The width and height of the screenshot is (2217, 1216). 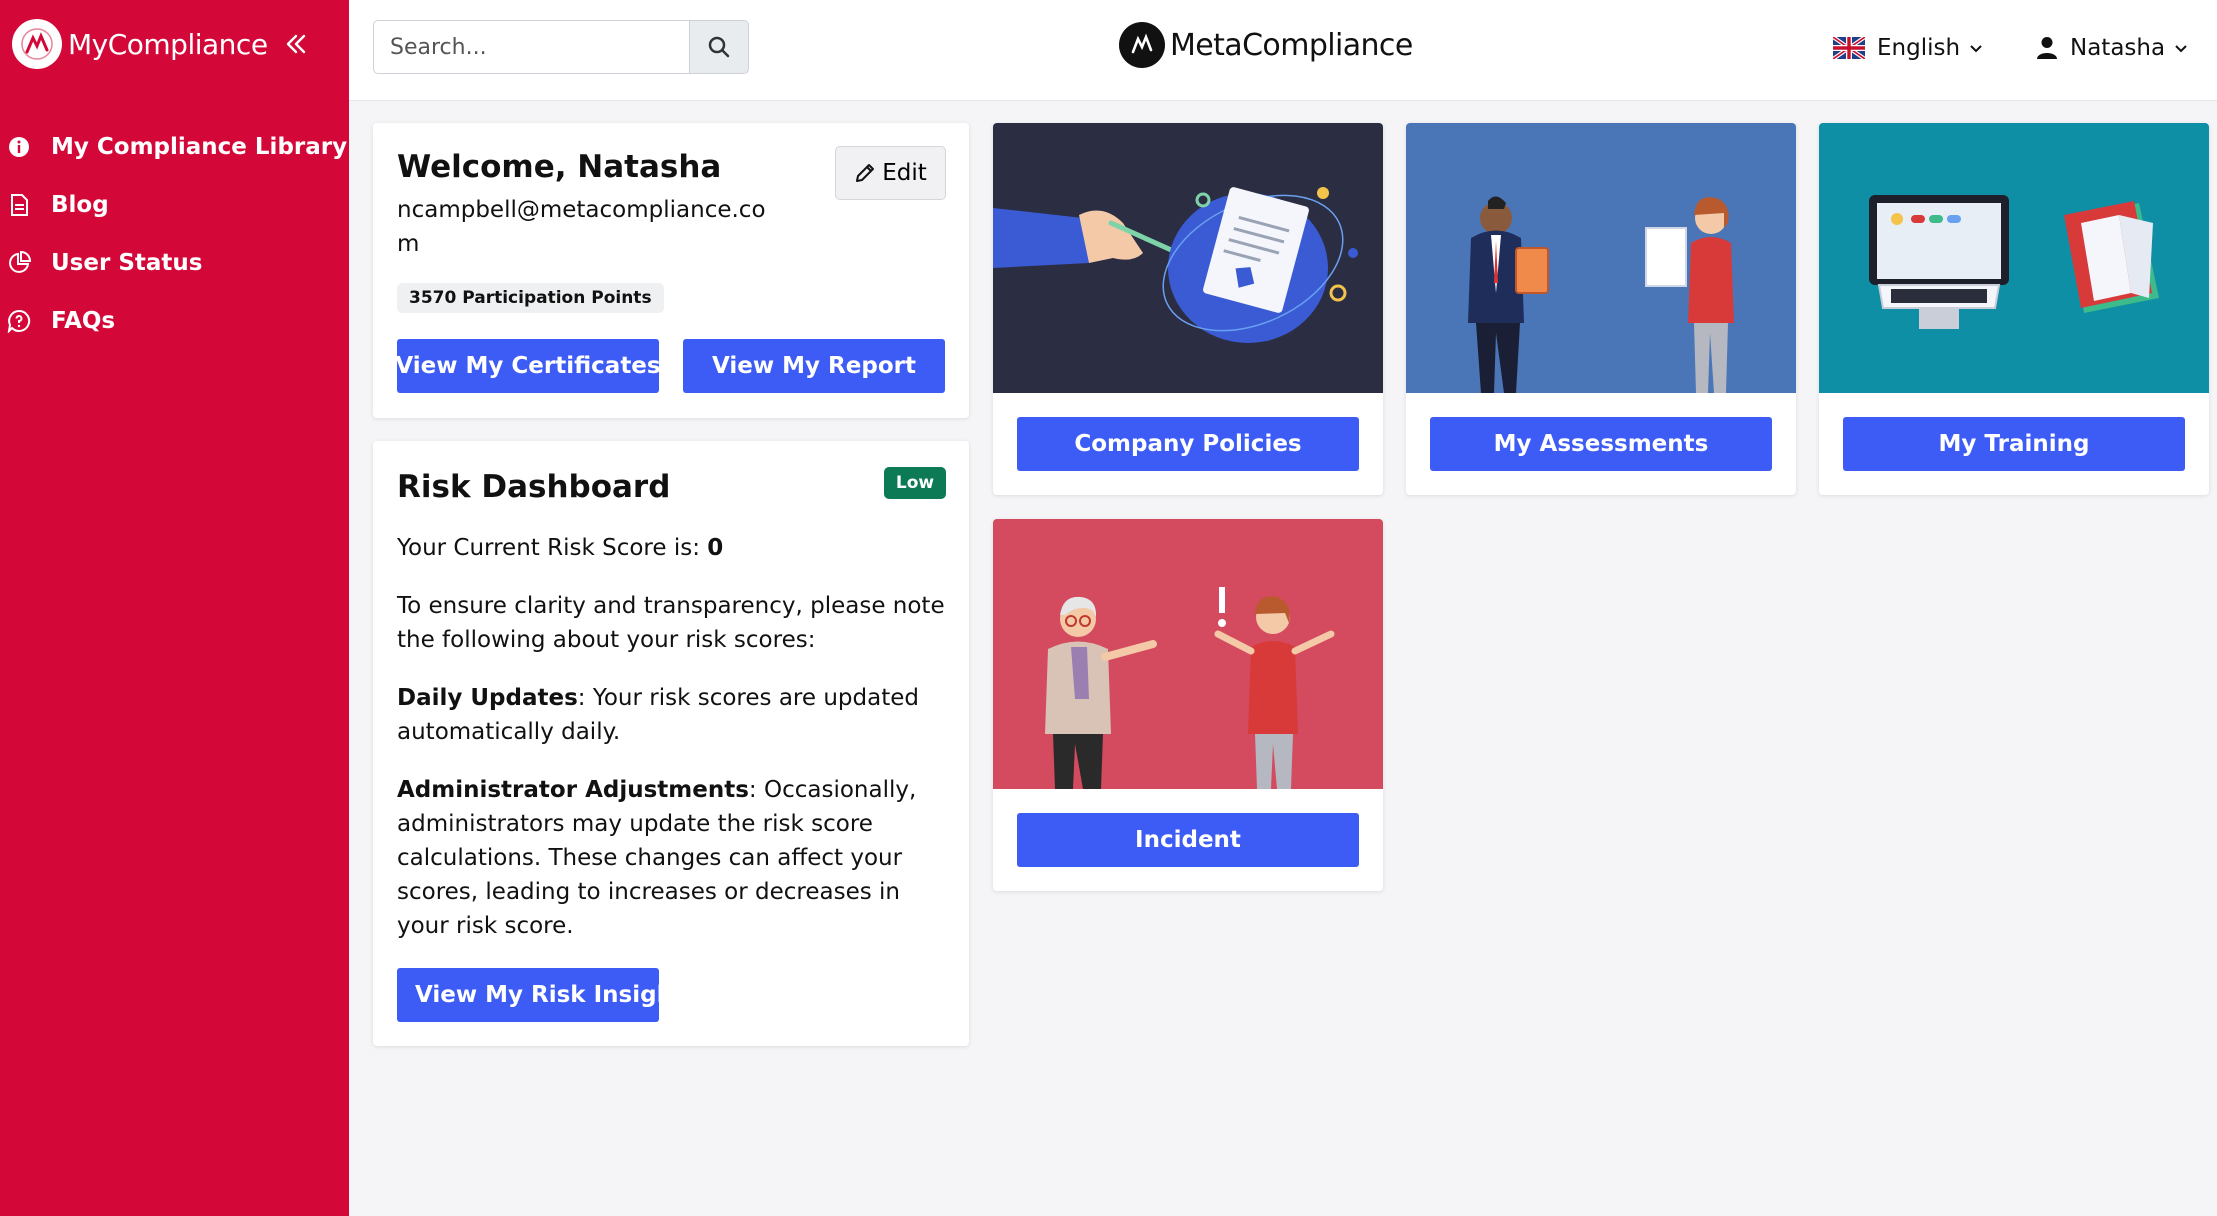 I want to click on uk-flag-icon, so click(x=1849, y=48).